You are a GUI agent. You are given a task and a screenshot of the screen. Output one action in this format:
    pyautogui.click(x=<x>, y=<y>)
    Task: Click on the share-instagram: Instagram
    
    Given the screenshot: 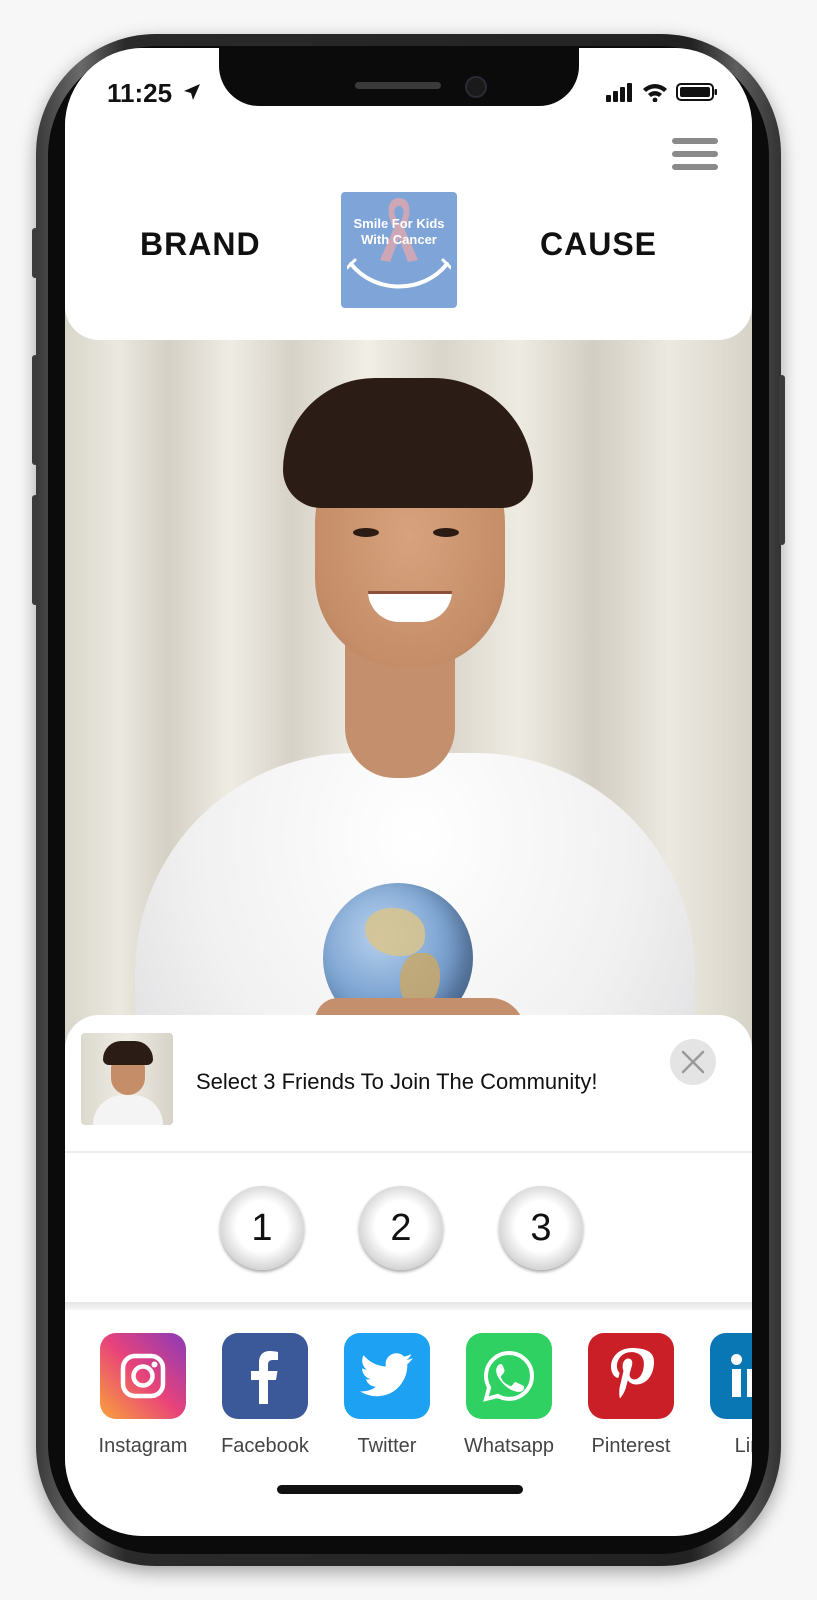 What is the action you would take?
    pyautogui.click(x=143, y=1395)
    